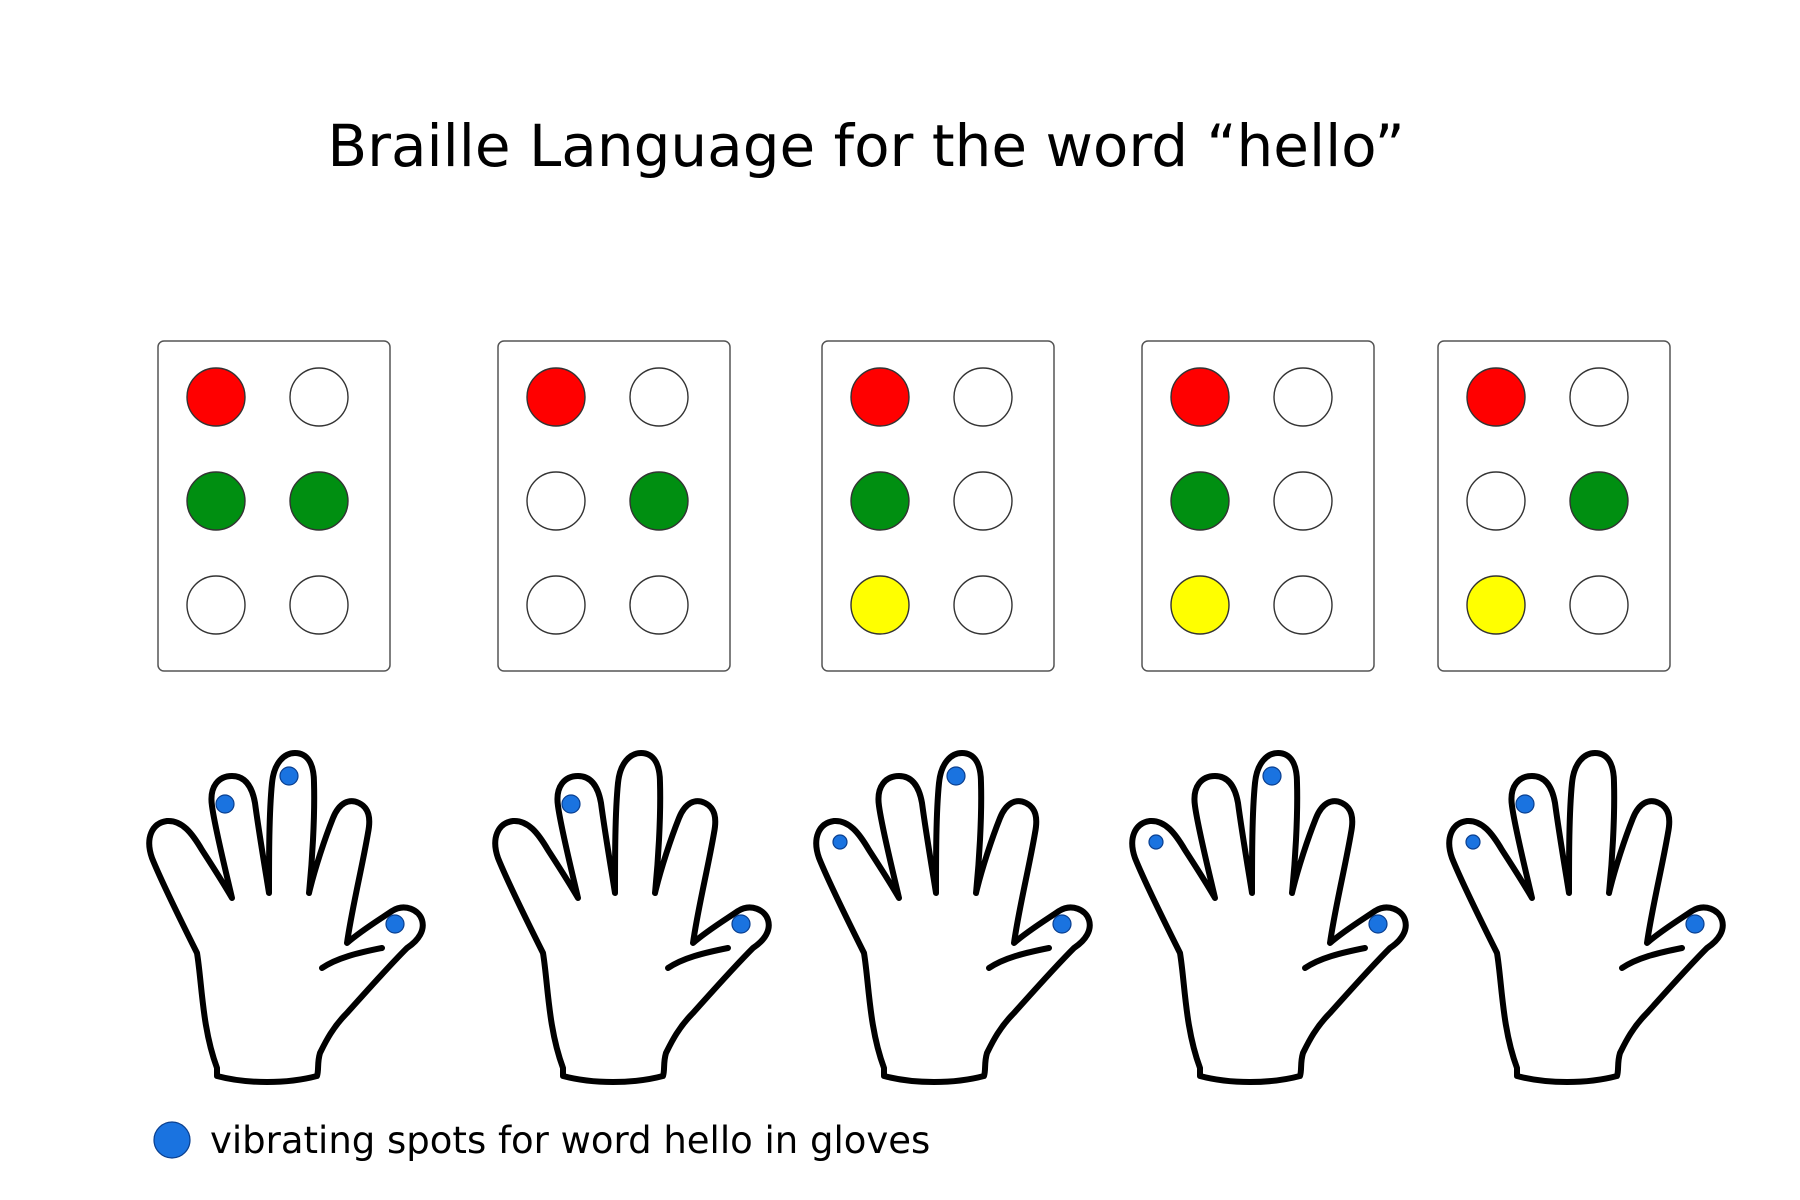 Image resolution: width=1800 pixels, height=1200 pixels. What do you see at coordinates (865, 146) in the screenshot?
I see `diagram-title: Braille Language for the word “hello”` at bounding box center [865, 146].